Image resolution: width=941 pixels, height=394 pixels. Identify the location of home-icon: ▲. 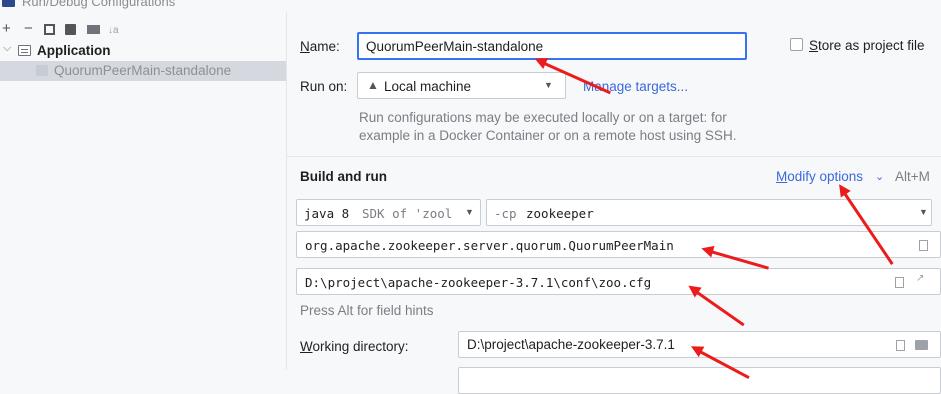
(373, 85).